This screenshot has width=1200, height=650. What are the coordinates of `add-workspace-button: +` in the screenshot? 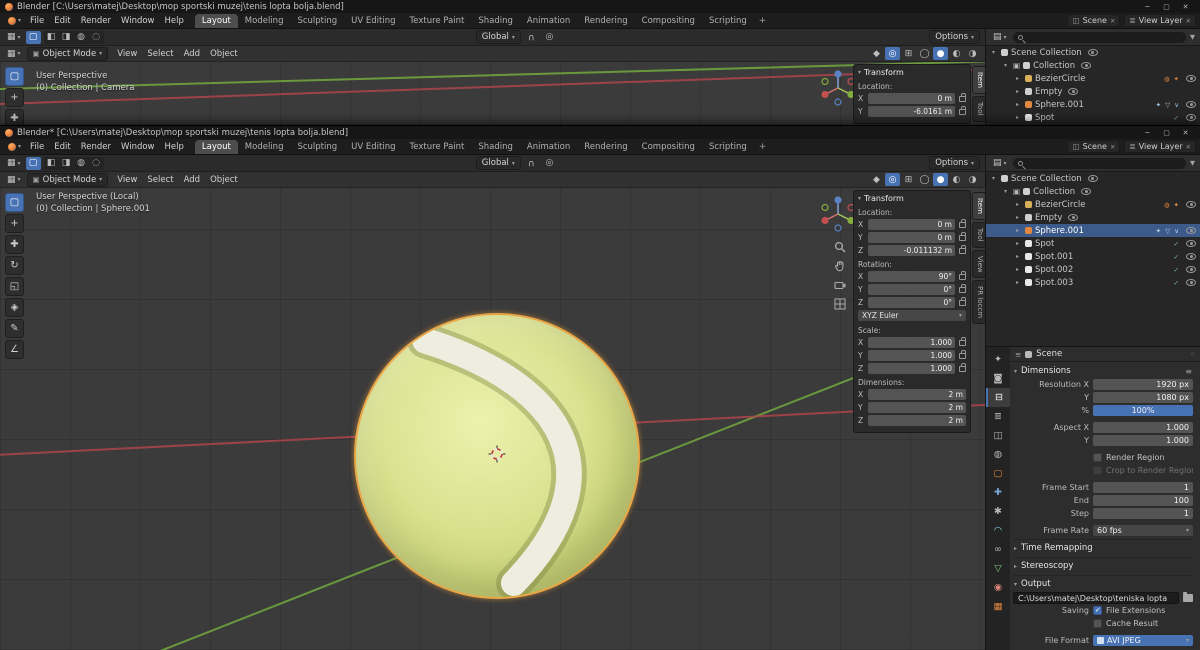 It's located at (763, 147).